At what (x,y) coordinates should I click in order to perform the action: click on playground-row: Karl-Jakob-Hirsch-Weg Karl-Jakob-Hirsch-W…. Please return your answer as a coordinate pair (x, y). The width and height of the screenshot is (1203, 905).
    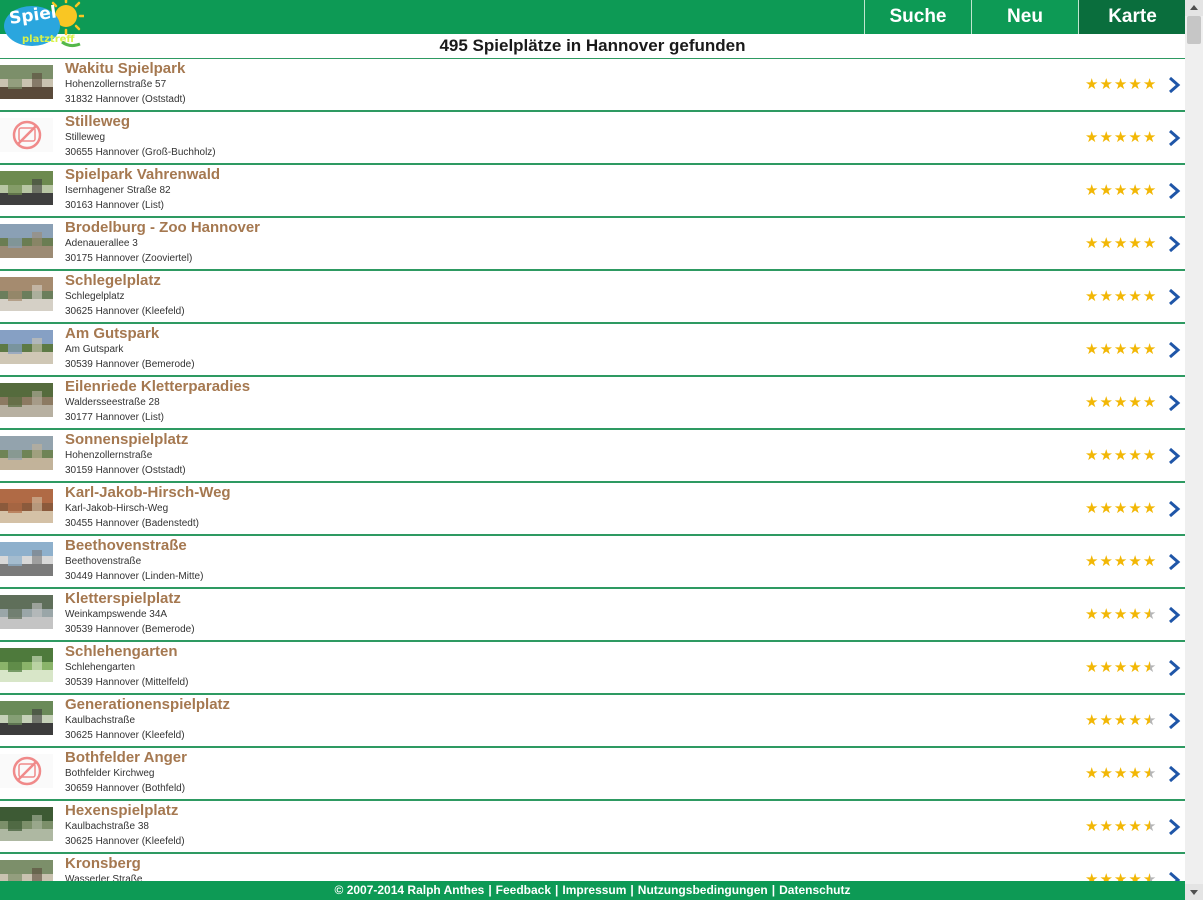
    Looking at the image, I should click on (592, 509).